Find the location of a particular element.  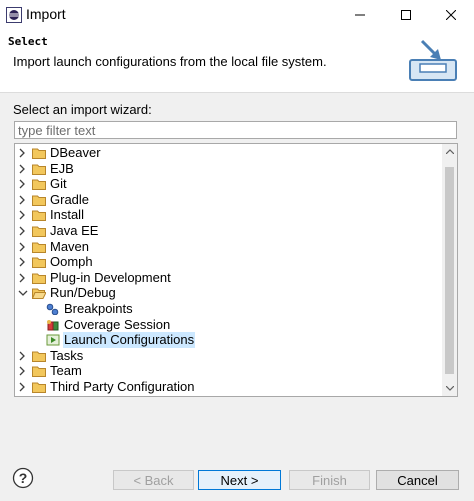

import-banner-icon is located at coordinates (433, 60).